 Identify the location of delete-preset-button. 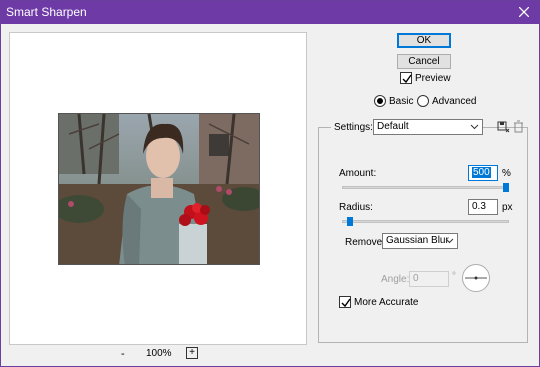
(518, 126).